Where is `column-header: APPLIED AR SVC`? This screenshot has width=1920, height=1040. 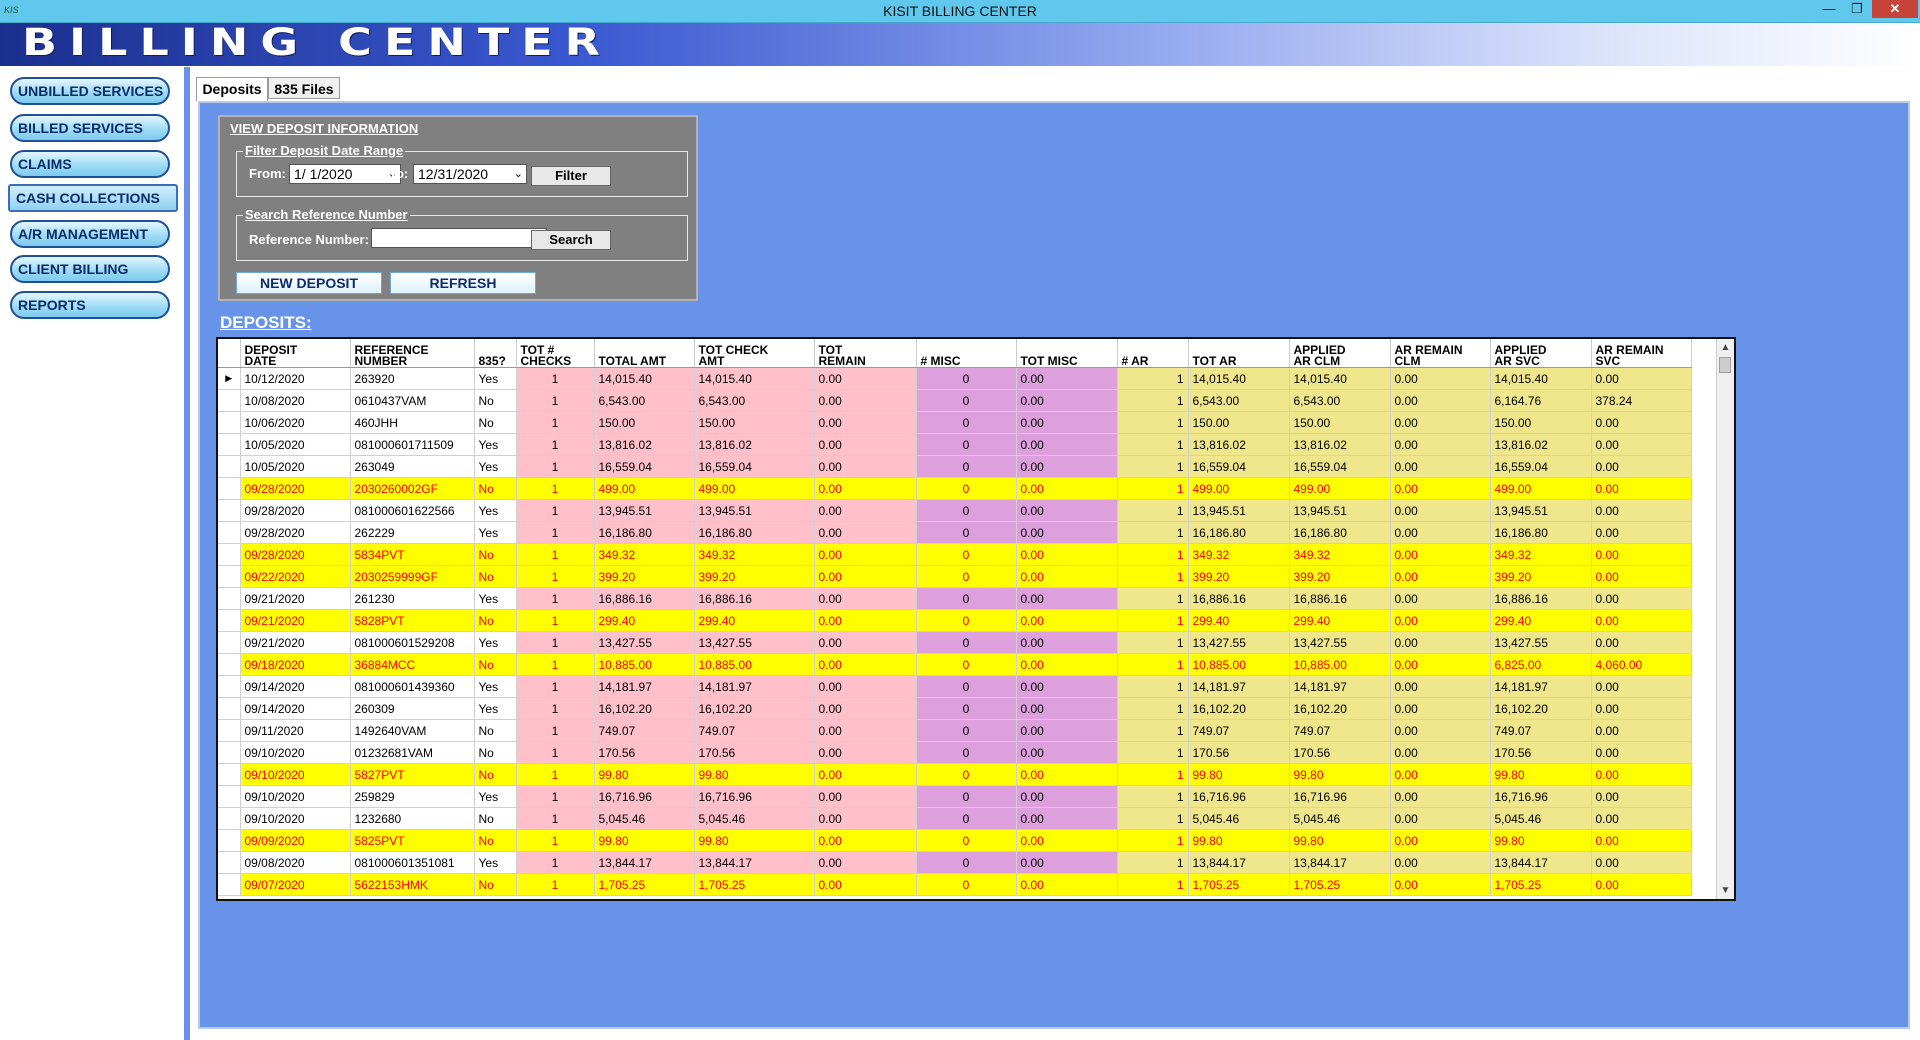
column-header: APPLIED AR SVC is located at coordinates (1541, 353).